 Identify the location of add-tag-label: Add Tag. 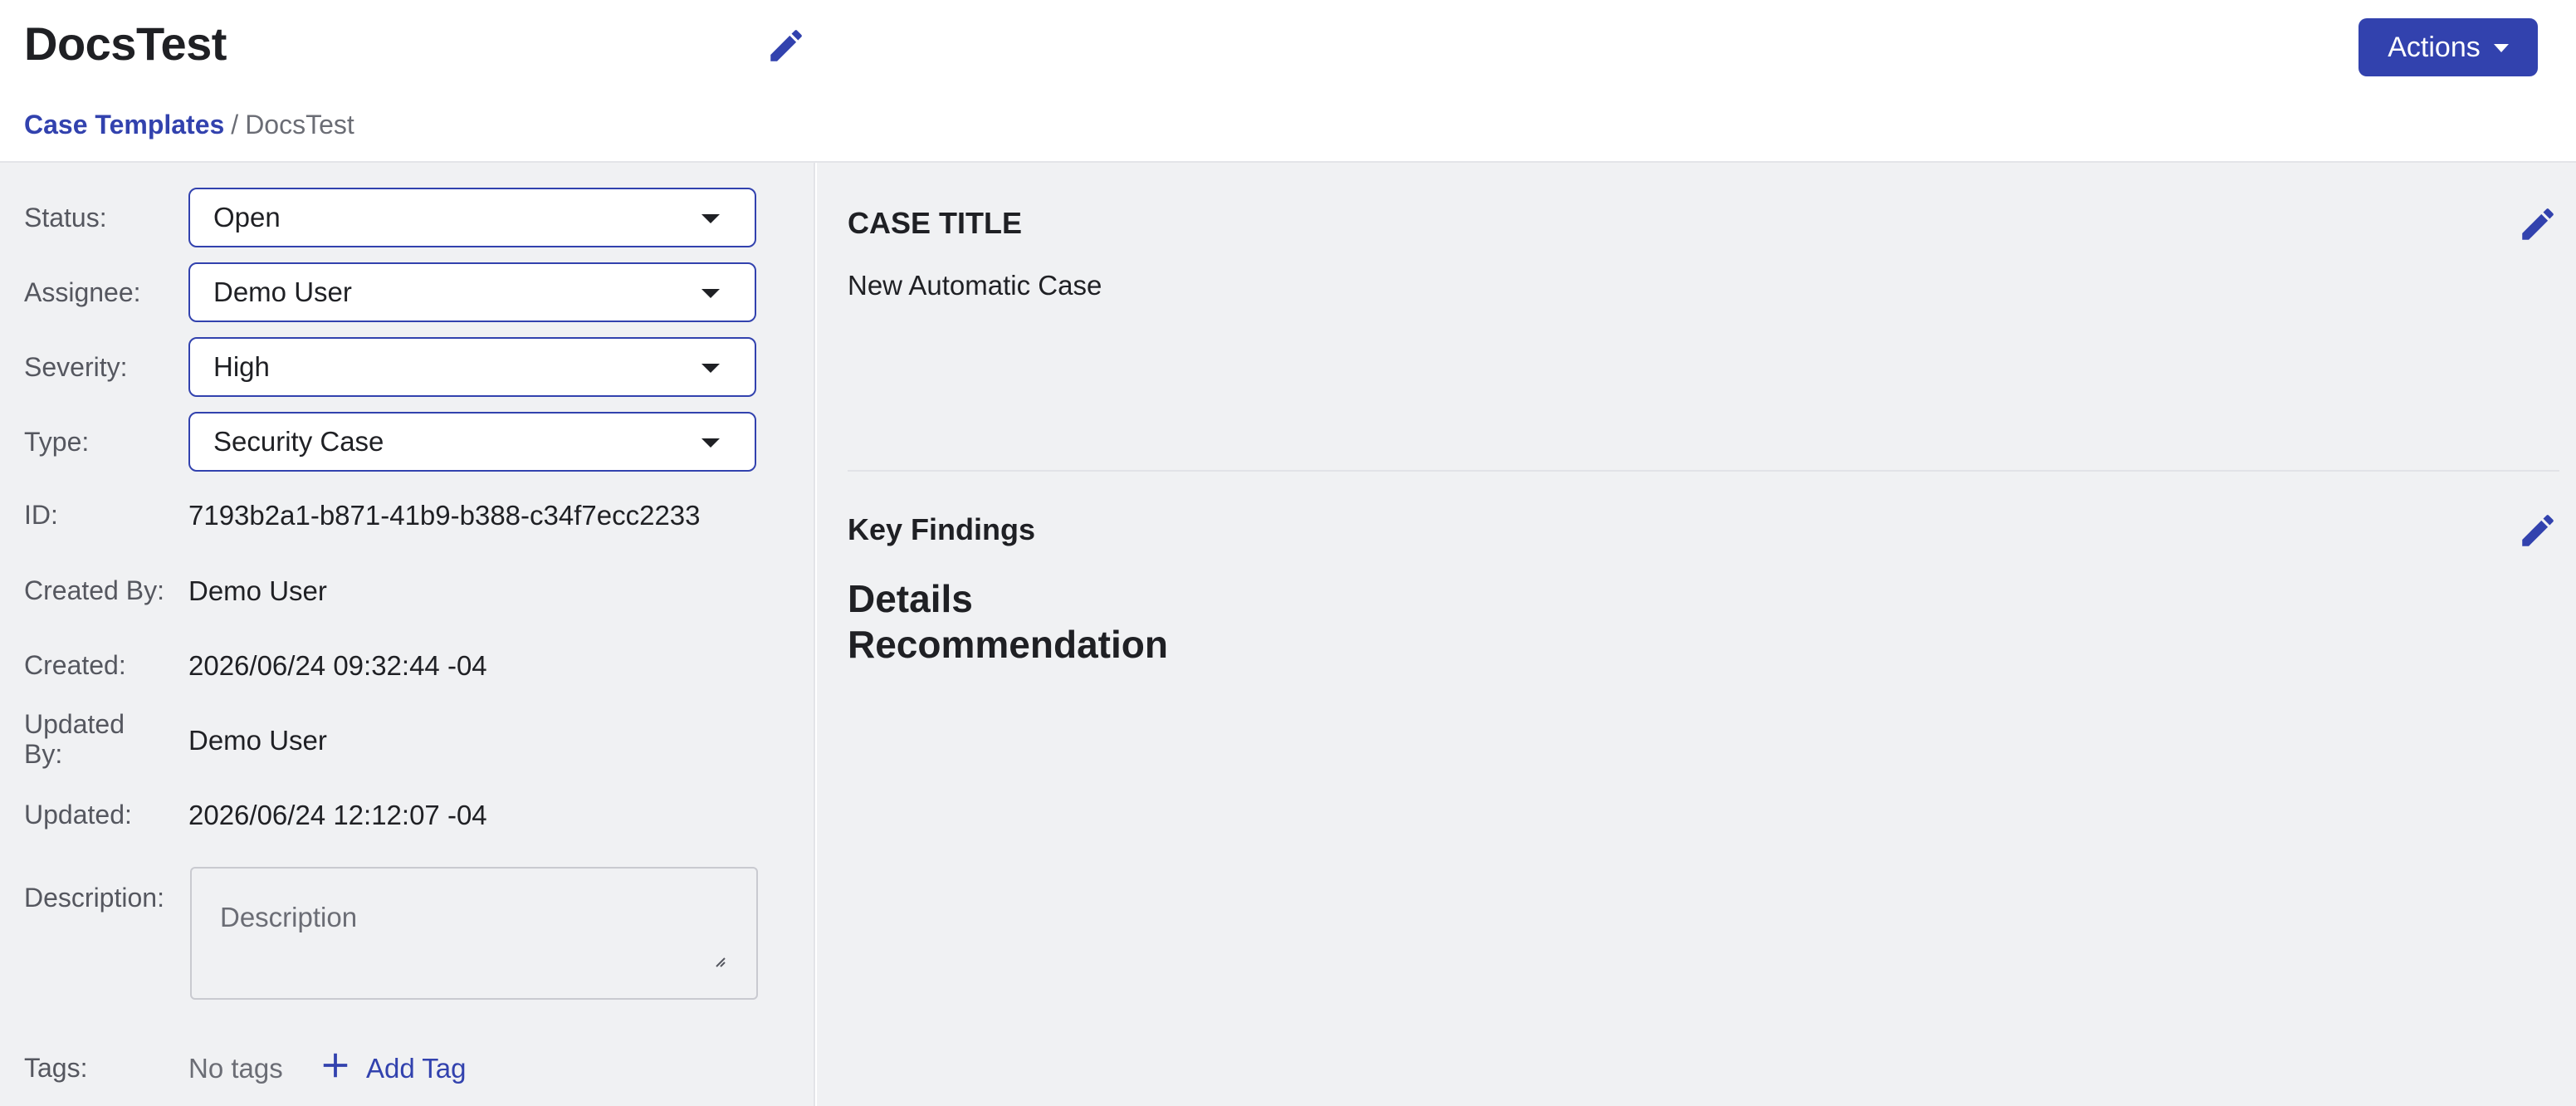
(416, 1068).